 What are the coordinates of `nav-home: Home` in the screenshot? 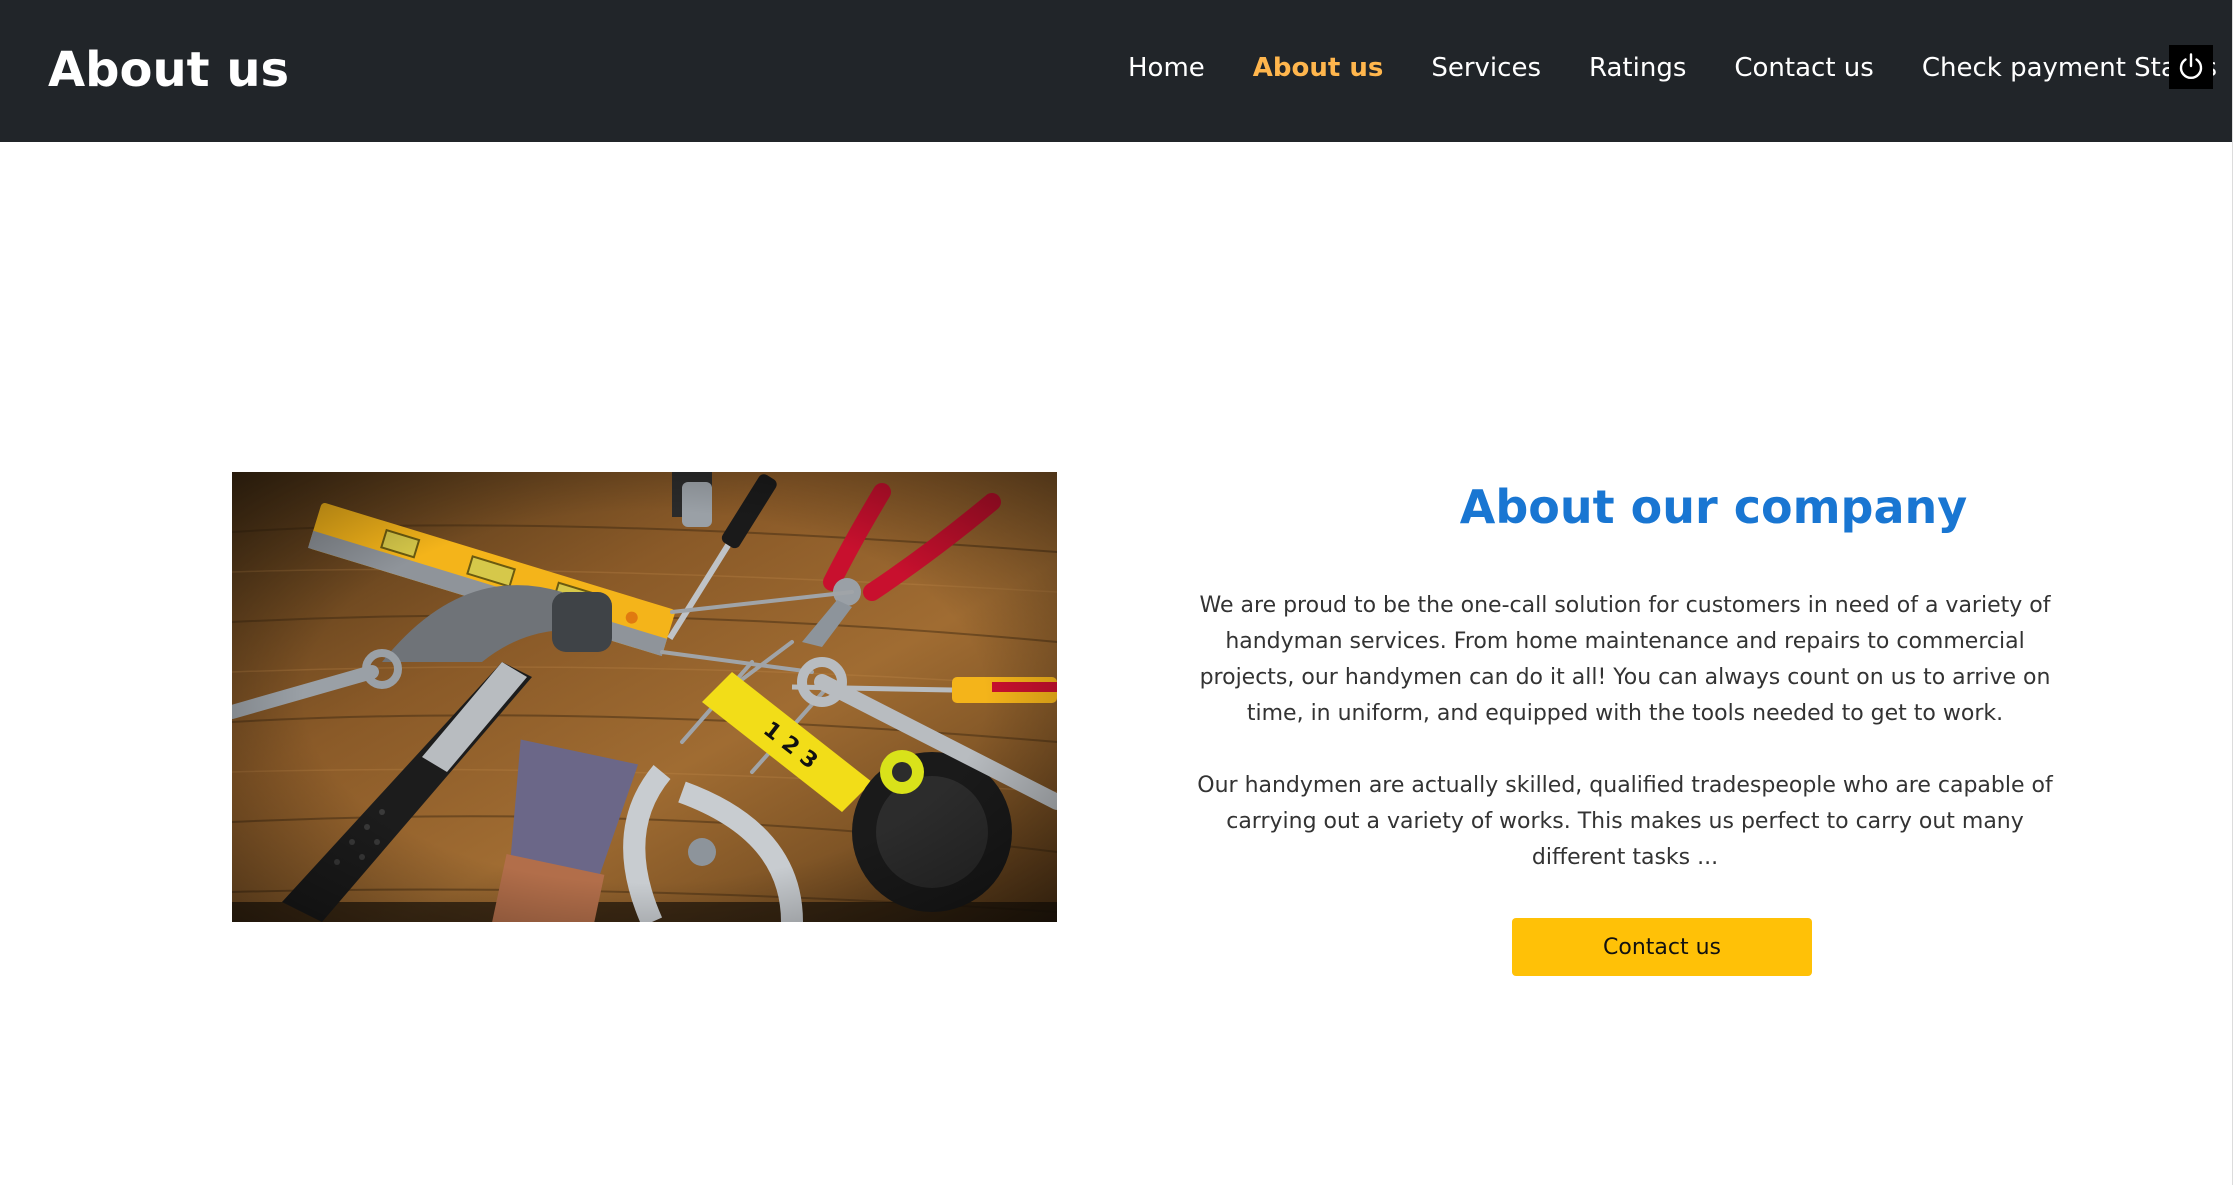 It's located at (1166, 68).